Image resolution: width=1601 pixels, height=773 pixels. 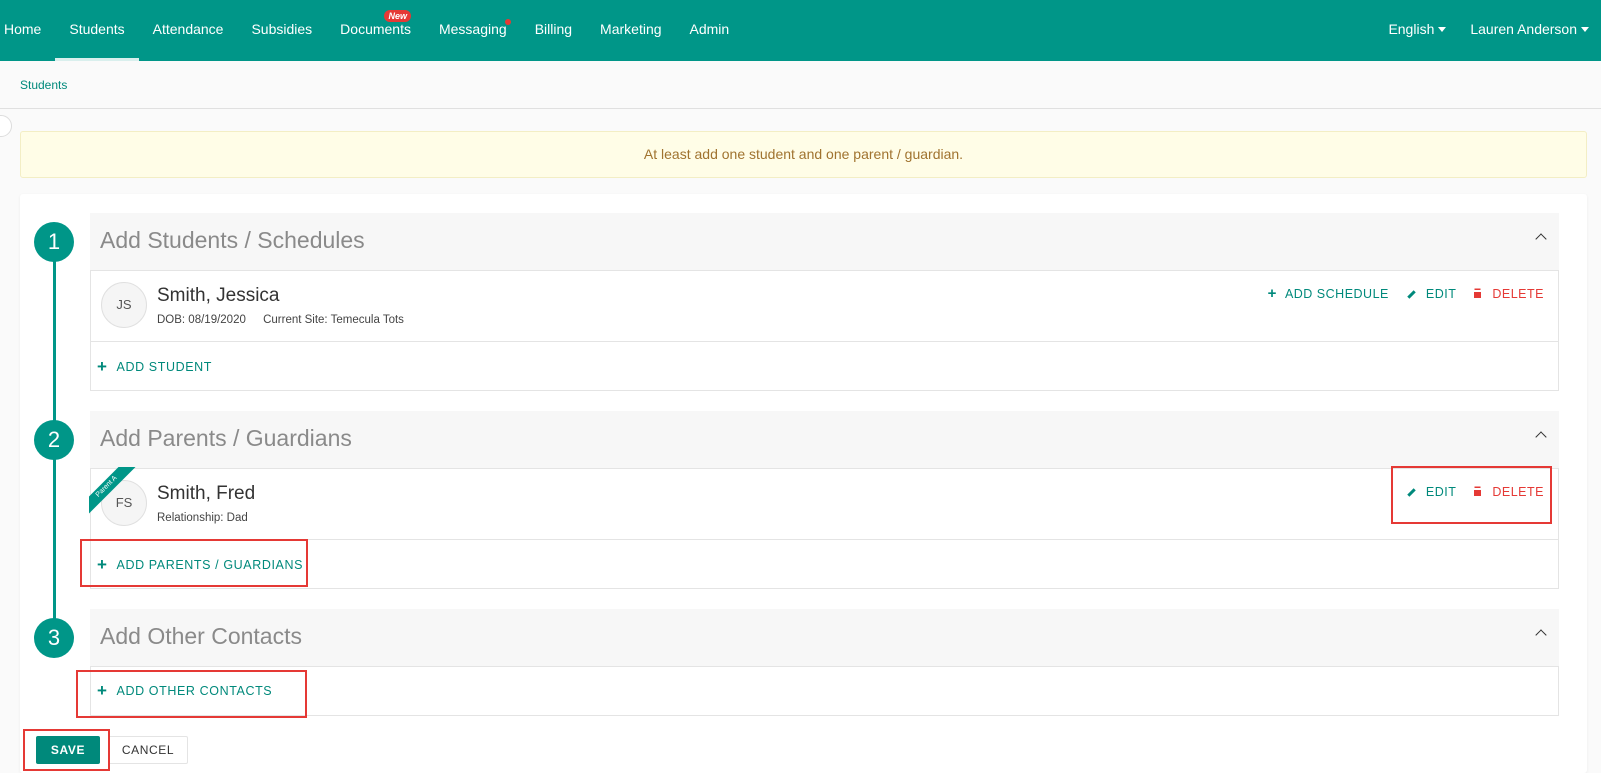 I want to click on nav-subsidies-label: Subsidies, so click(x=282, y=29).